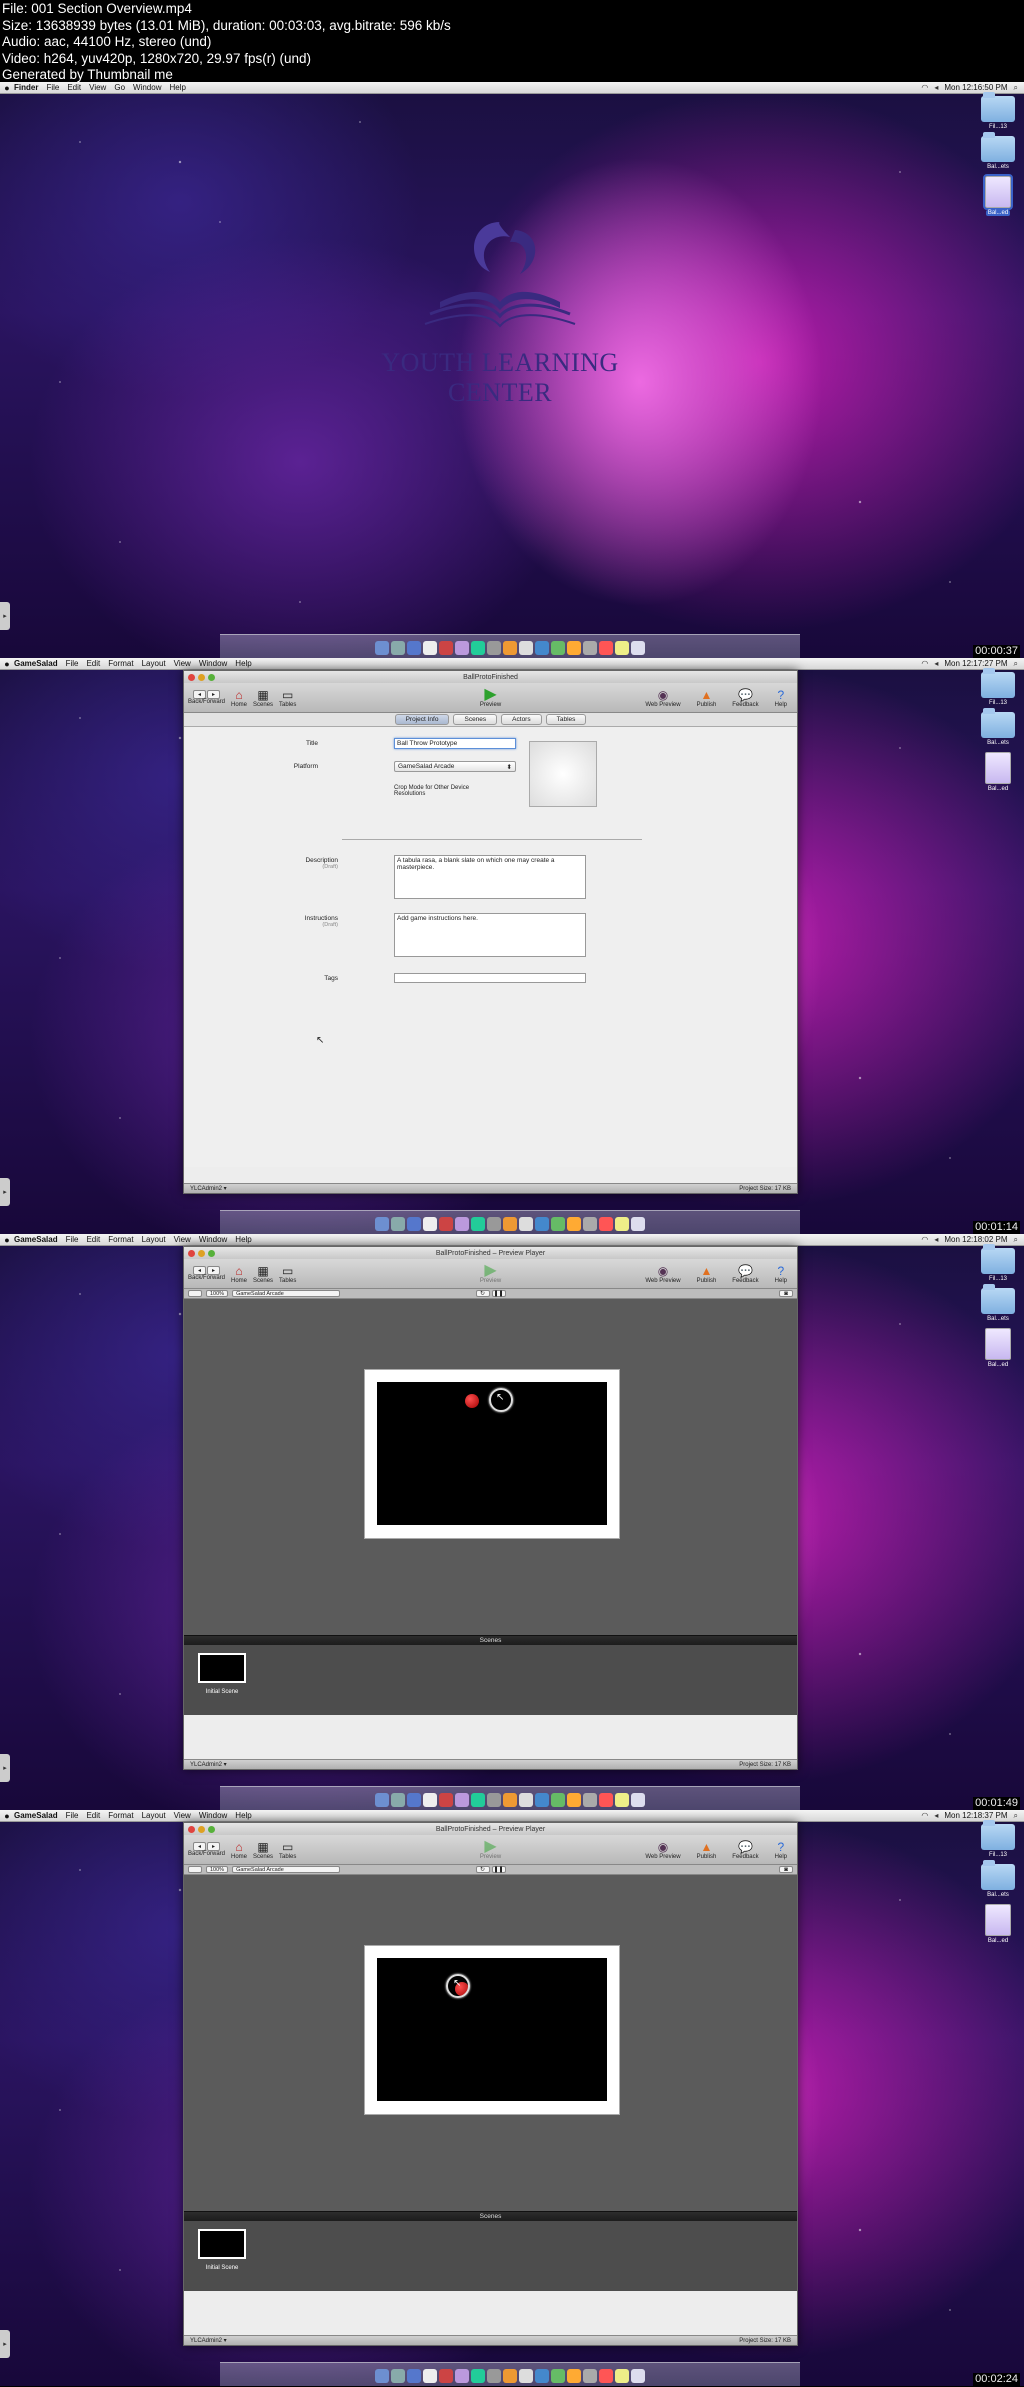 The image size is (1024, 2387). Describe the element at coordinates (222, 2244) in the screenshot. I see `scene-thumbnail` at that location.